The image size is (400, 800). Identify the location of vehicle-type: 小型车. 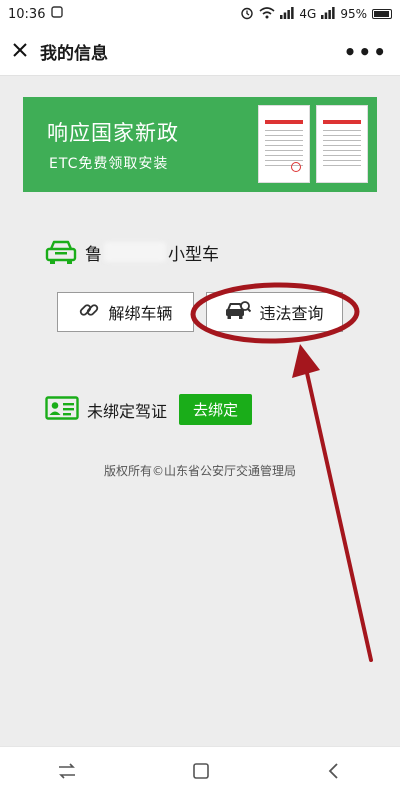
(193, 254).